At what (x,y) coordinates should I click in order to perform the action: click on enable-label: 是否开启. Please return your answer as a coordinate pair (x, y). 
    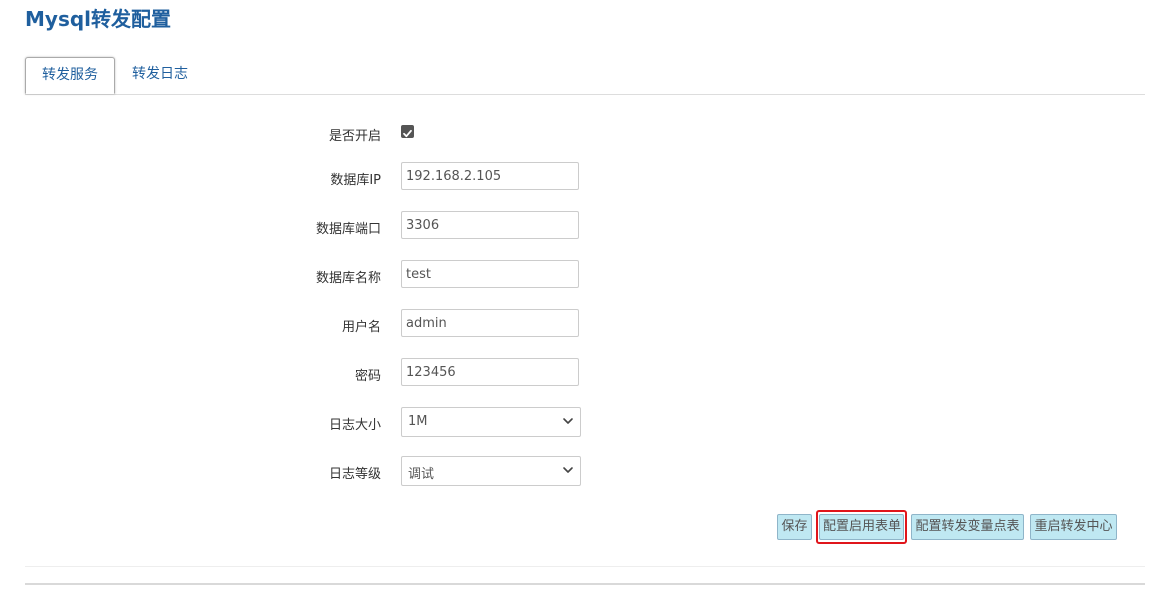
    Looking at the image, I should click on (354, 136).